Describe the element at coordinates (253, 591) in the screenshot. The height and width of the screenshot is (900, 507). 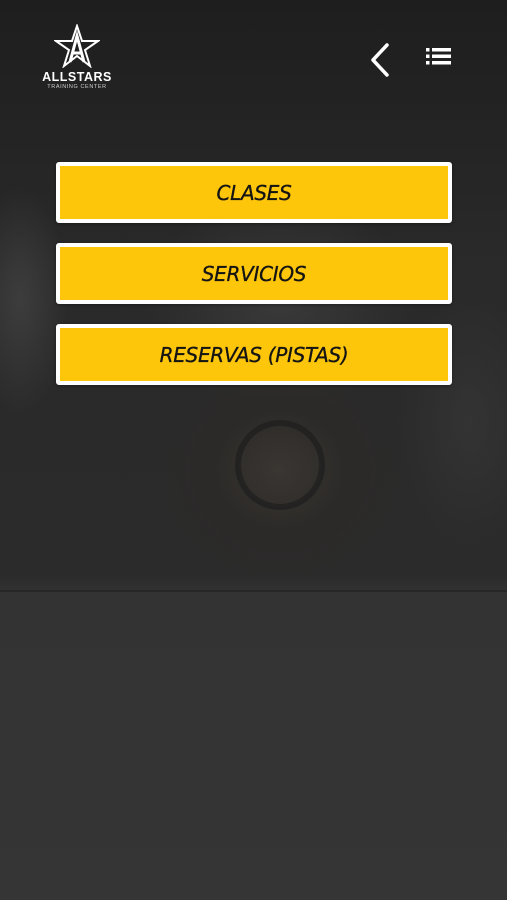
I see `floor-edge` at that location.